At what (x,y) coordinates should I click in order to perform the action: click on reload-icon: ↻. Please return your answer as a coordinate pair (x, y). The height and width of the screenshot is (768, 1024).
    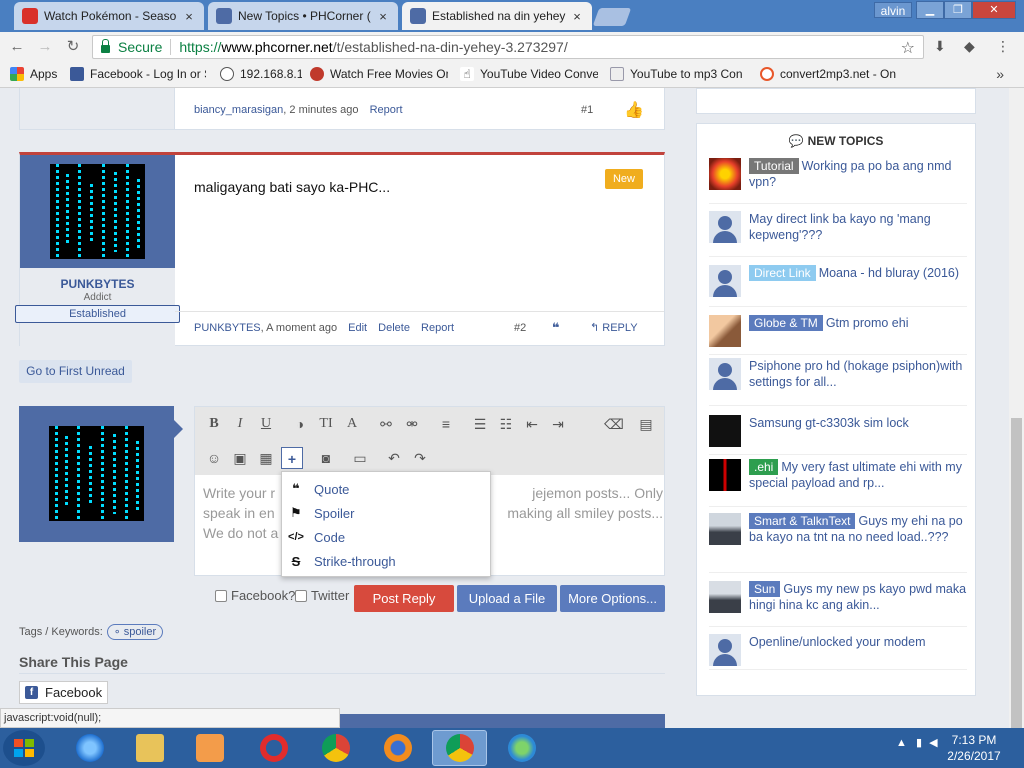
    Looking at the image, I should click on (73, 47).